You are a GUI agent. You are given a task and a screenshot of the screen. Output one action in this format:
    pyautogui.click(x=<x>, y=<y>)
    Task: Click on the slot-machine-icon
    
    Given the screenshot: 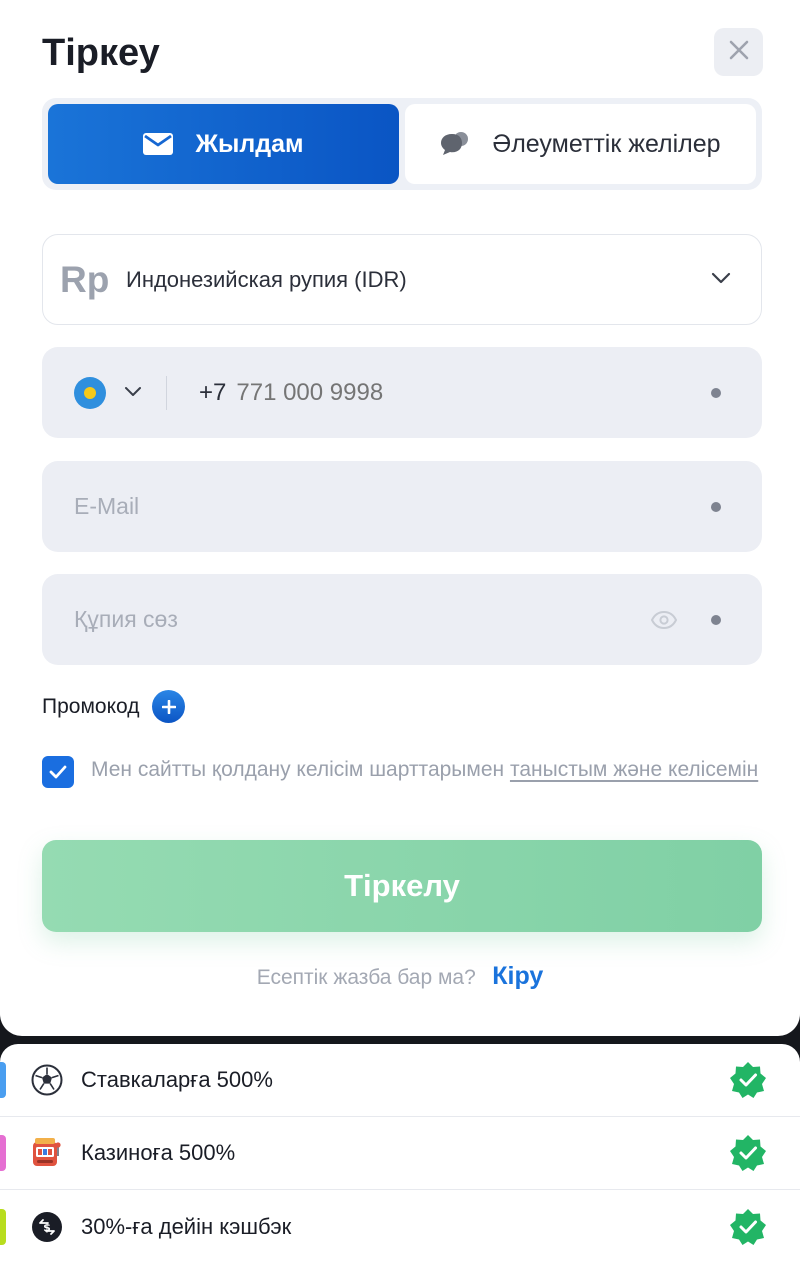 What is the action you would take?
    pyautogui.click(x=47, y=1153)
    